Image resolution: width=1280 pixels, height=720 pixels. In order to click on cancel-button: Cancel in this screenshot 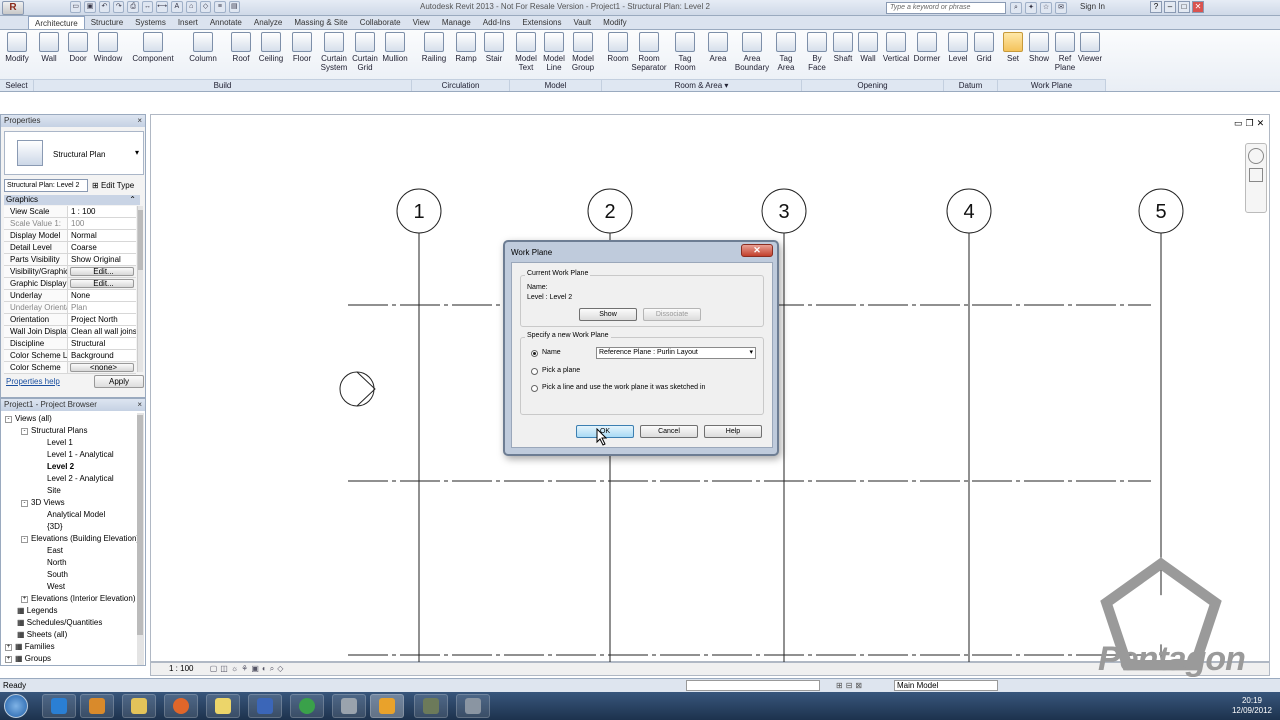, I will do `click(669, 431)`.